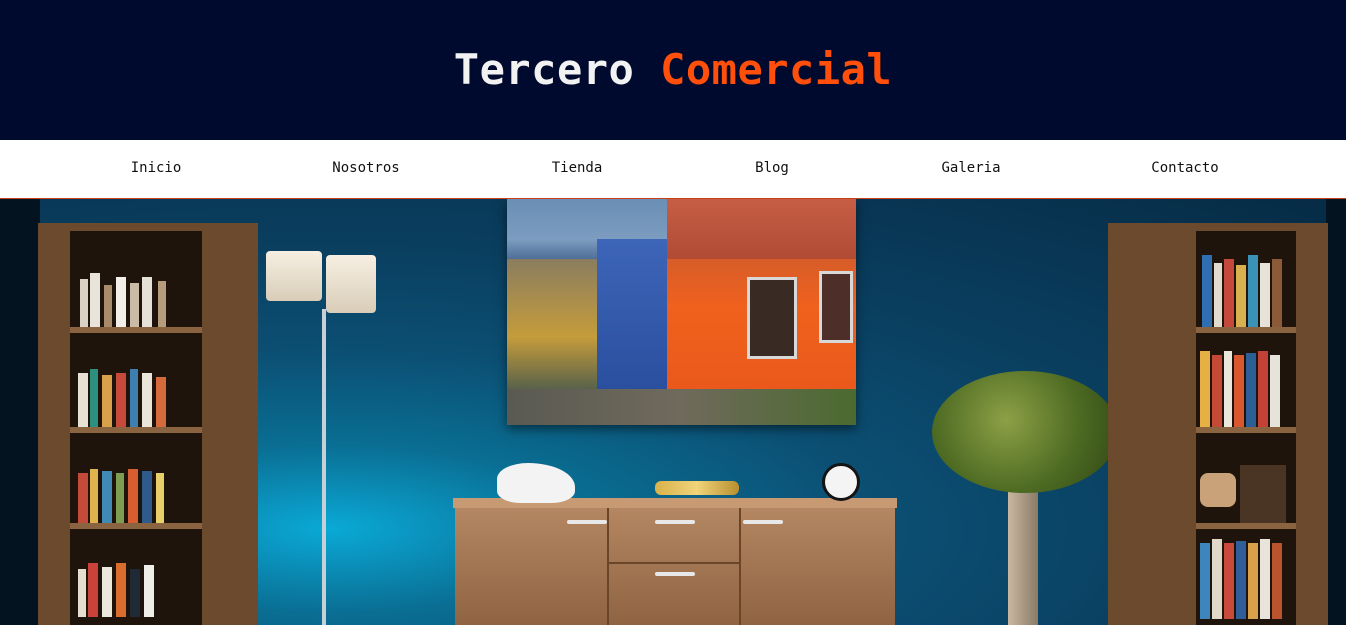 The height and width of the screenshot is (625, 1346). What do you see at coordinates (324, 467) in the screenshot?
I see `floor-lamp` at bounding box center [324, 467].